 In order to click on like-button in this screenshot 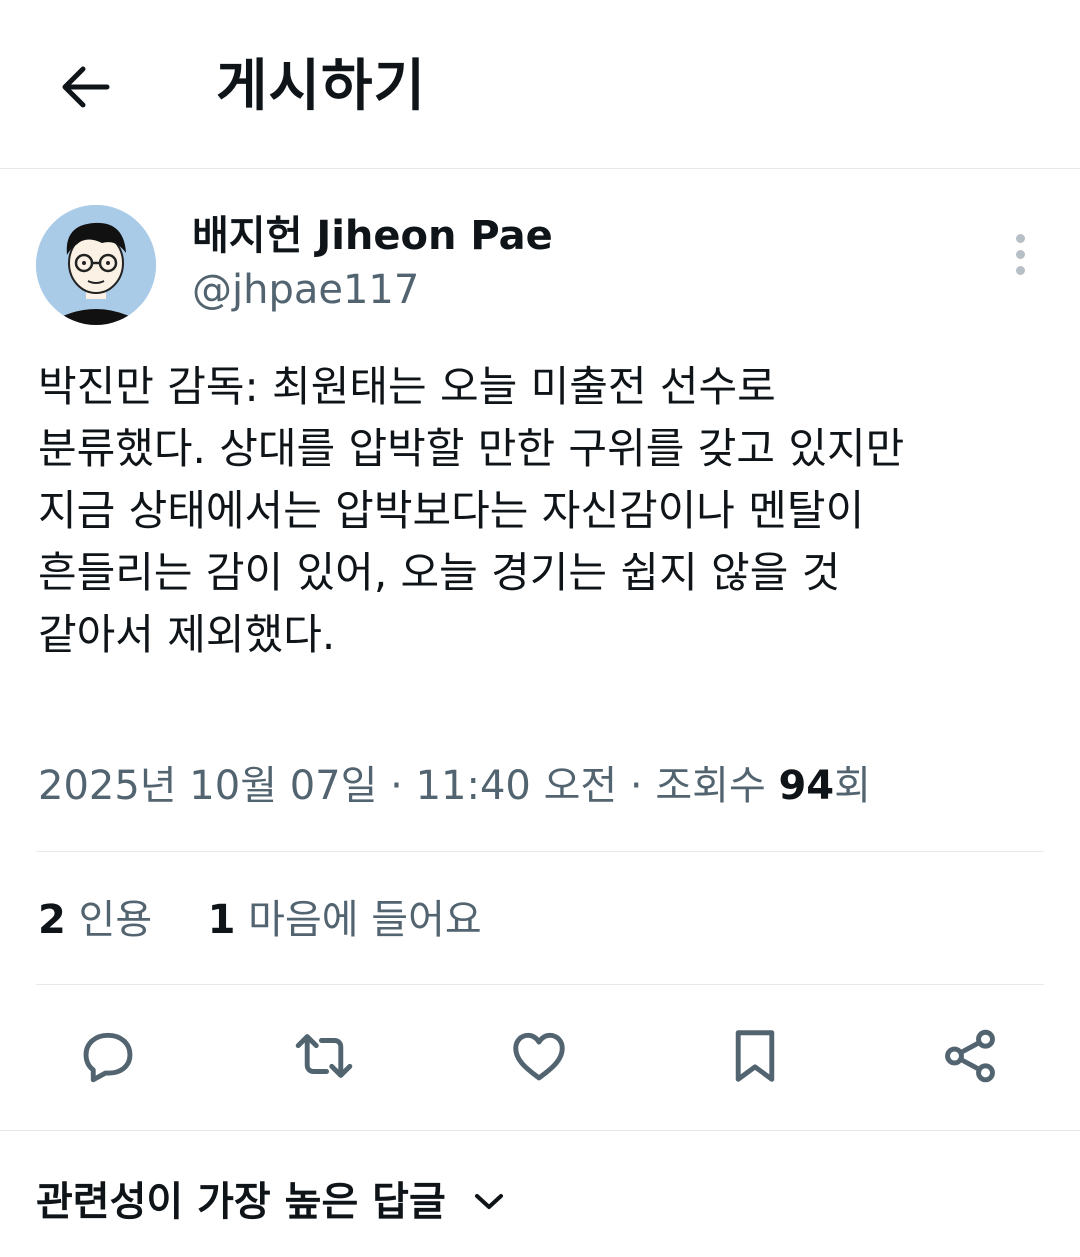, I will do `click(539, 1056)`.